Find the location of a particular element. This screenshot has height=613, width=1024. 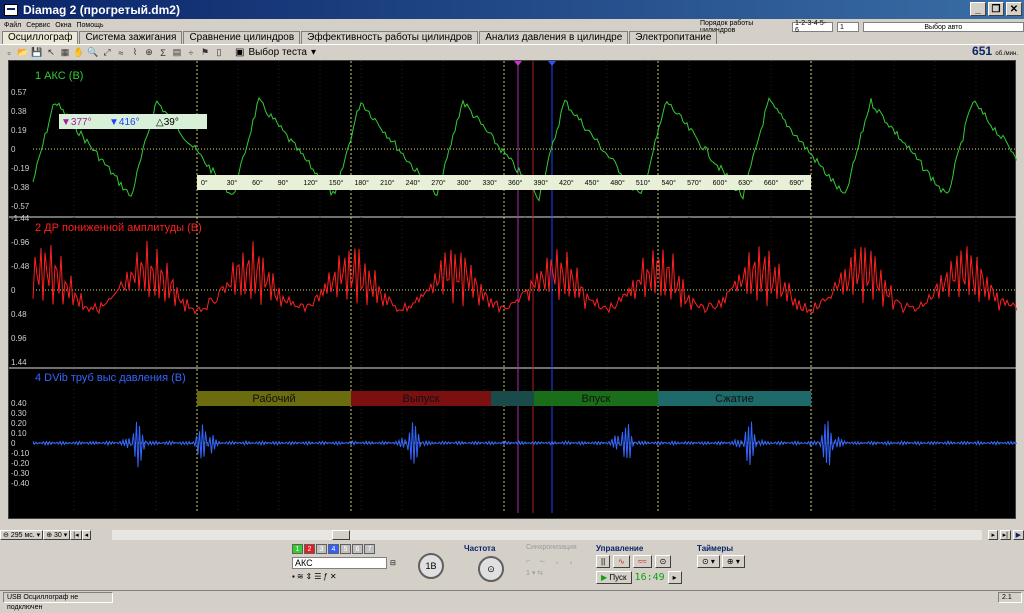

time-tick-label: 4.44783 is located at coordinates (729, 519).